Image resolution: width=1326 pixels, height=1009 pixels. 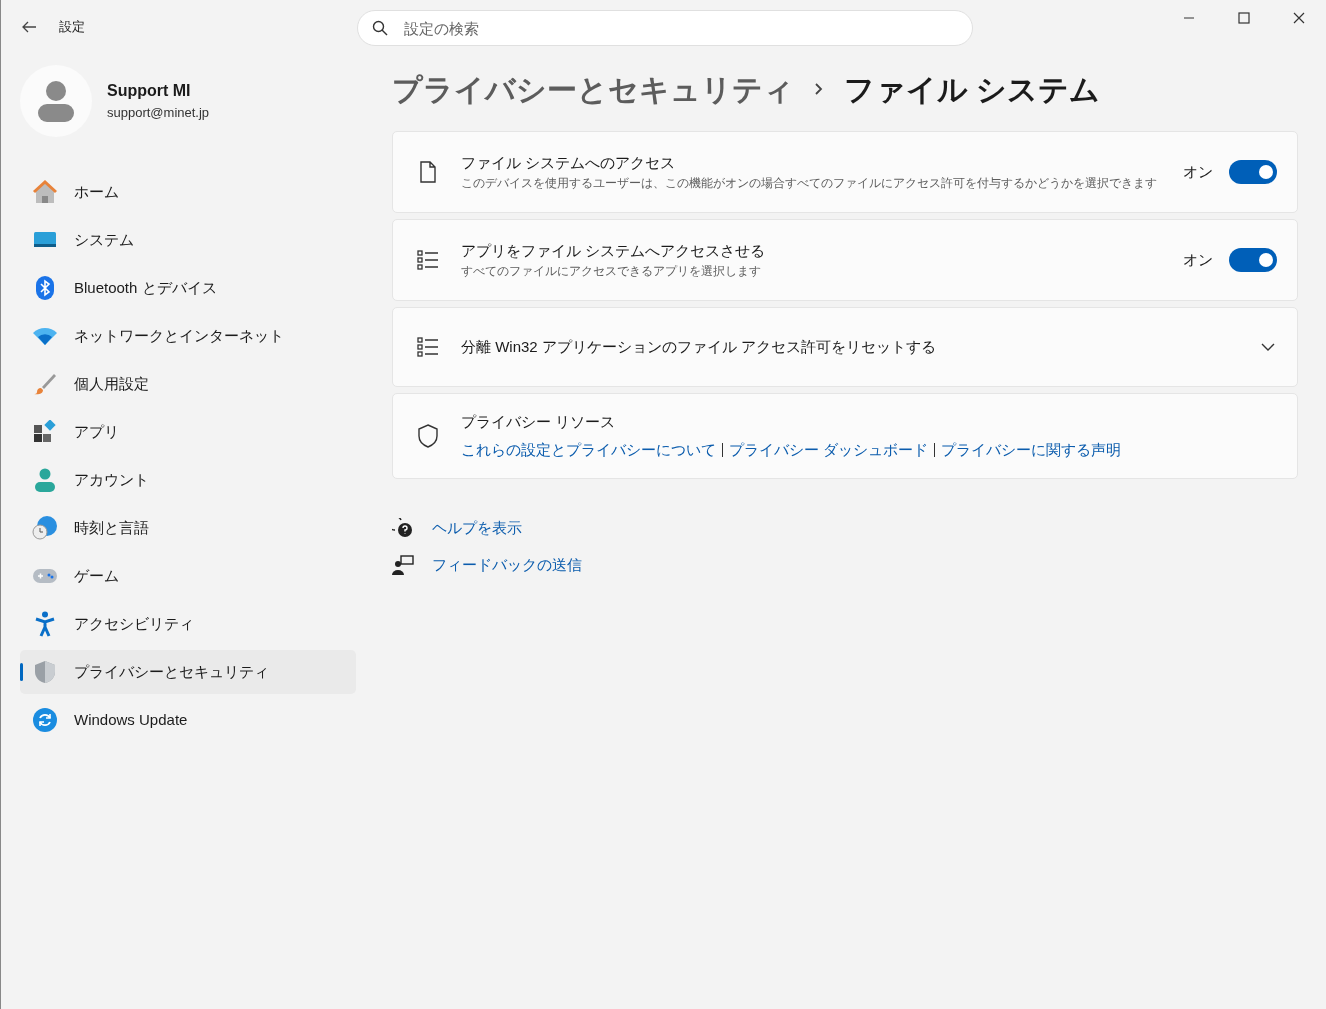 I want to click on nav-item: ゲーム, so click(x=188, y=576).